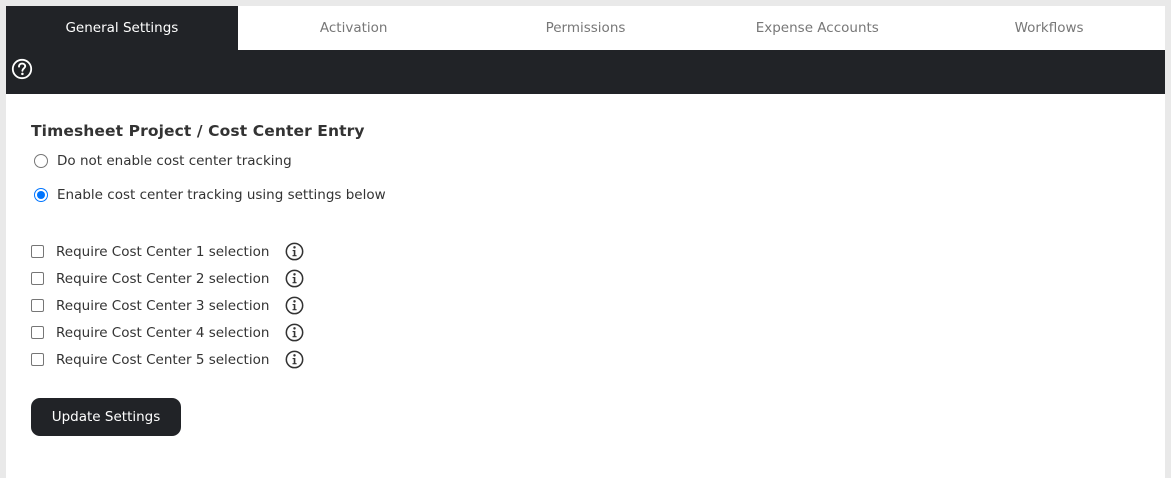 The image size is (1171, 478). What do you see at coordinates (41, 195) in the screenshot?
I see `radio-enable-tracking` at bounding box center [41, 195].